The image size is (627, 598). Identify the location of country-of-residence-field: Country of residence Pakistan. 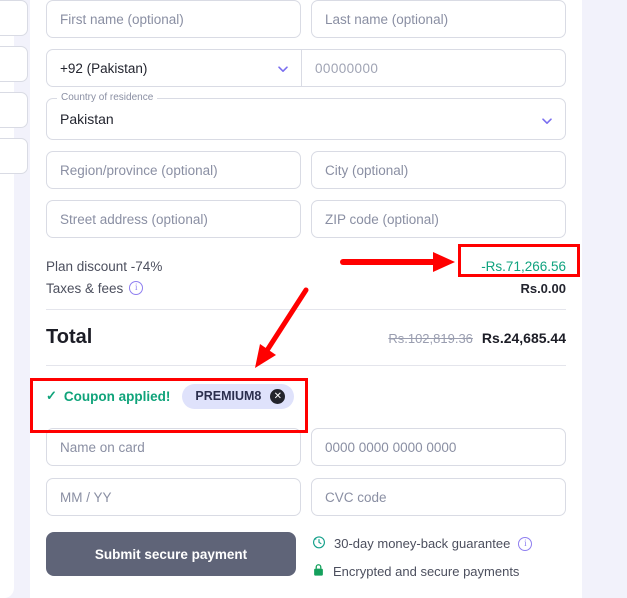
(306, 116).